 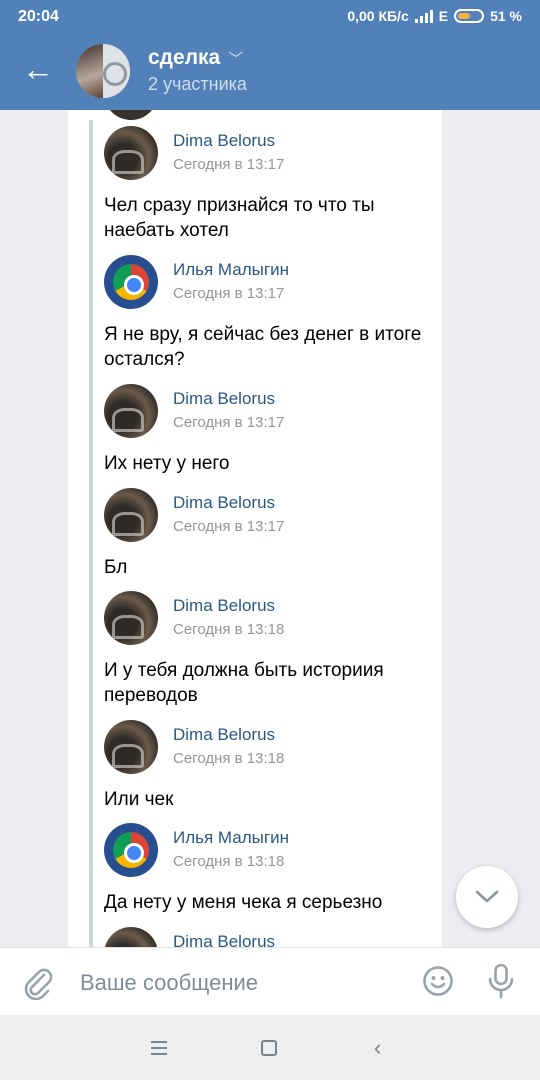 I want to click on chat-title-text: сделка, so click(x=184, y=57).